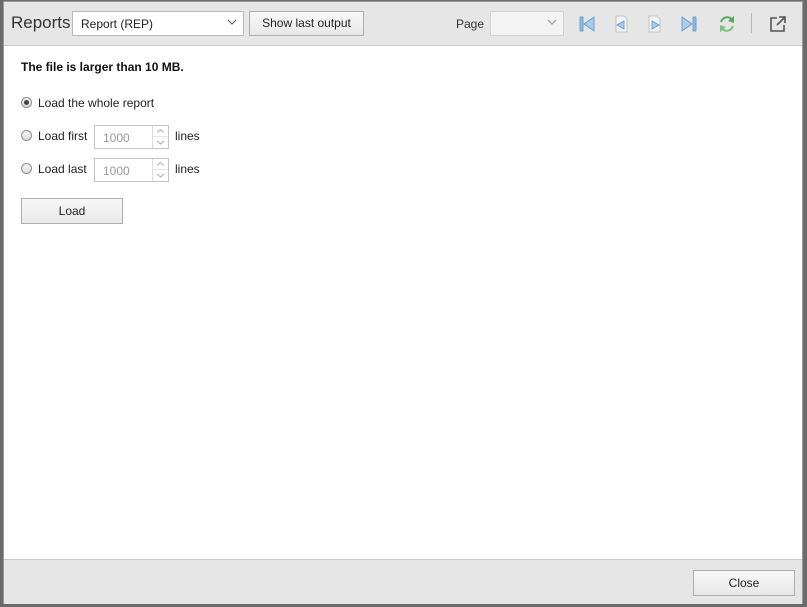 This screenshot has height=607, width=807. Describe the element at coordinates (527, 23) in the screenshot. I see `page-select` at that location.